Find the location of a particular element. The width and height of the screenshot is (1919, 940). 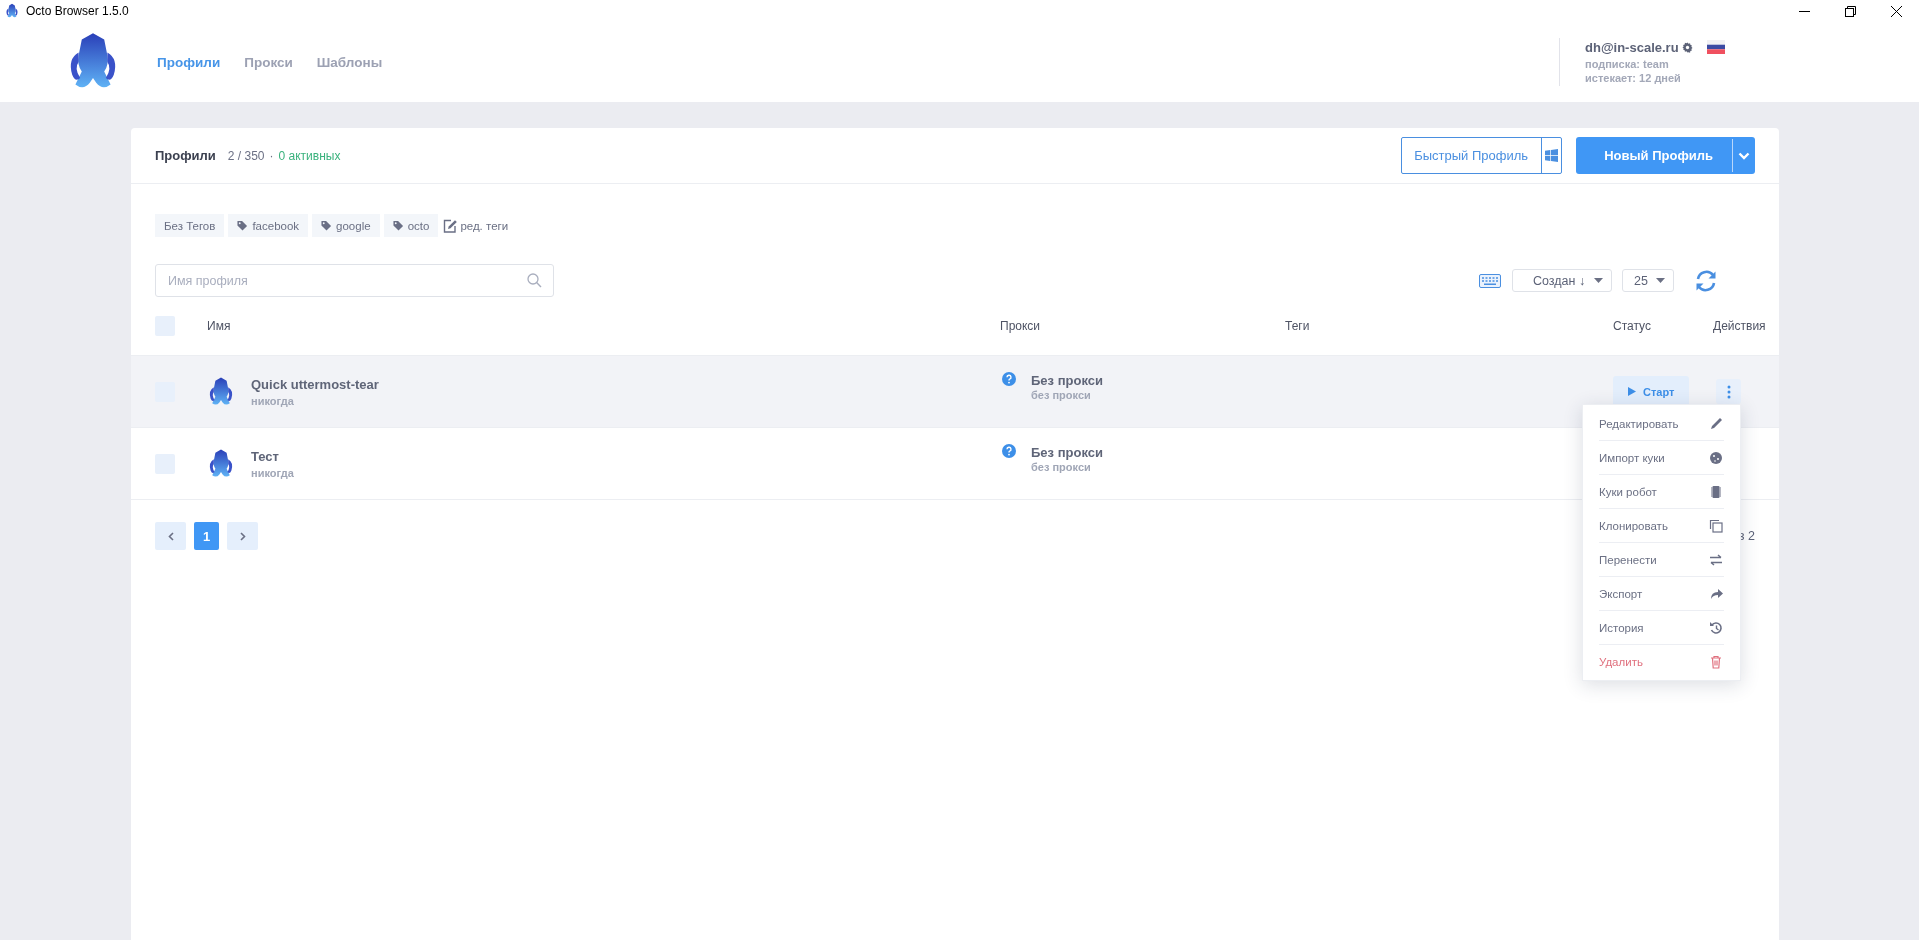

restore-icon is located at coordinates (1850, 11).